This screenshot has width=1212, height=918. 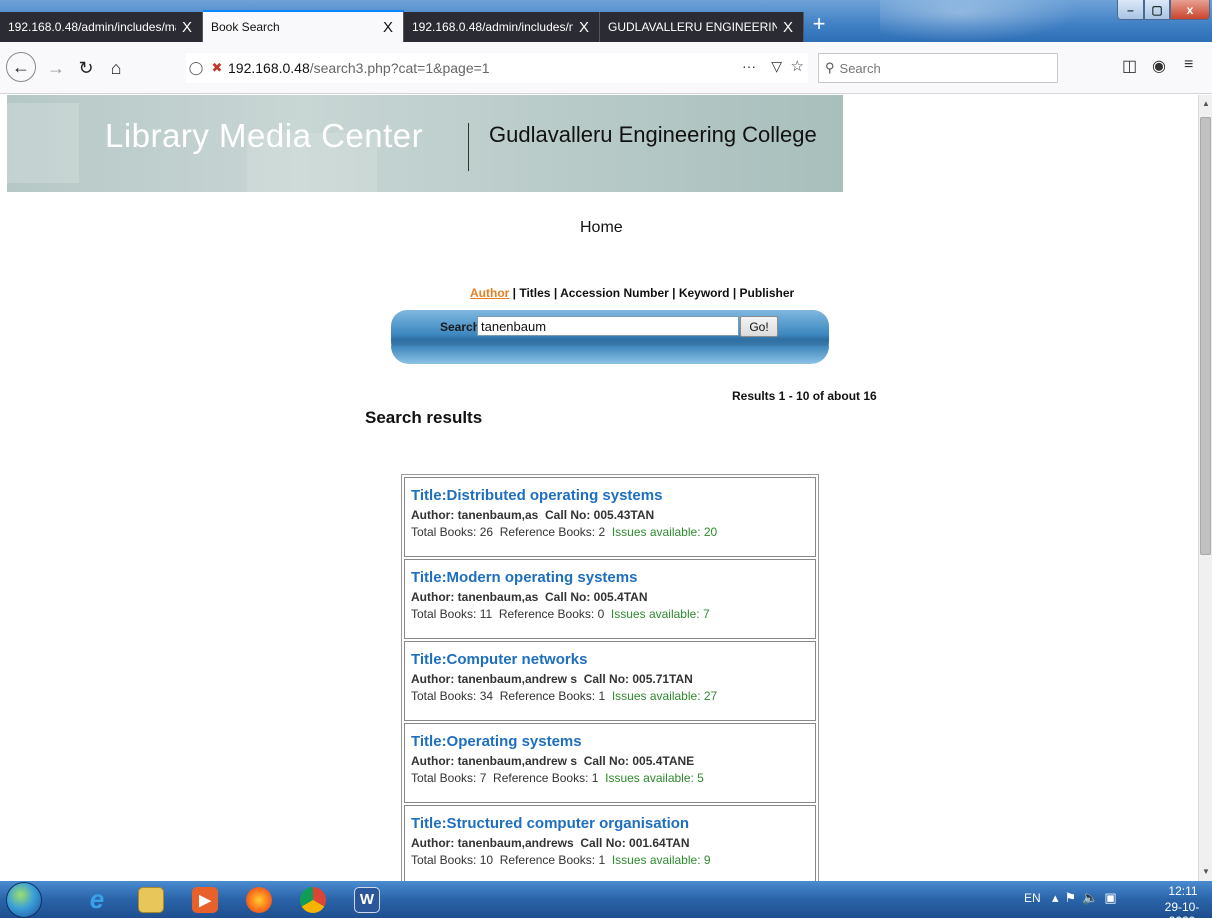 I want to click on tab-gudlavalleru: GUDLAVALLERU ENGINEERING CO X, so click(x=702, y=27).